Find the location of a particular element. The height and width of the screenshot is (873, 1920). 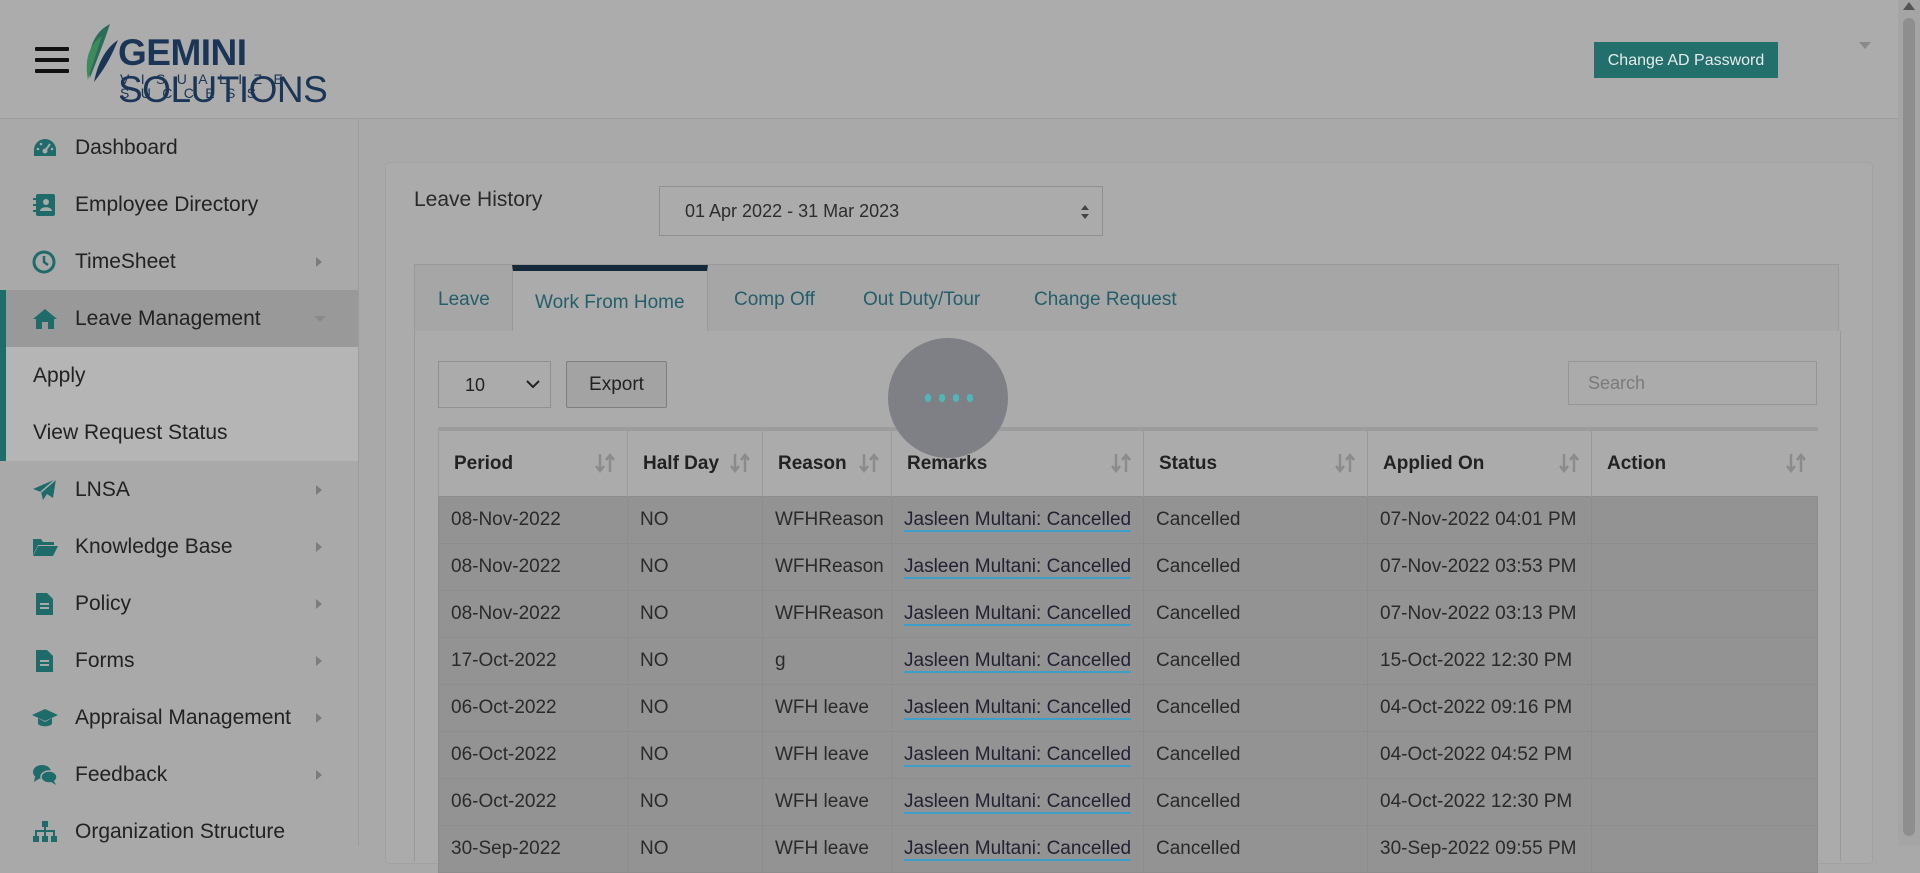

cell-period: 30-Sep-2022 is located at coordinates (533, 849).